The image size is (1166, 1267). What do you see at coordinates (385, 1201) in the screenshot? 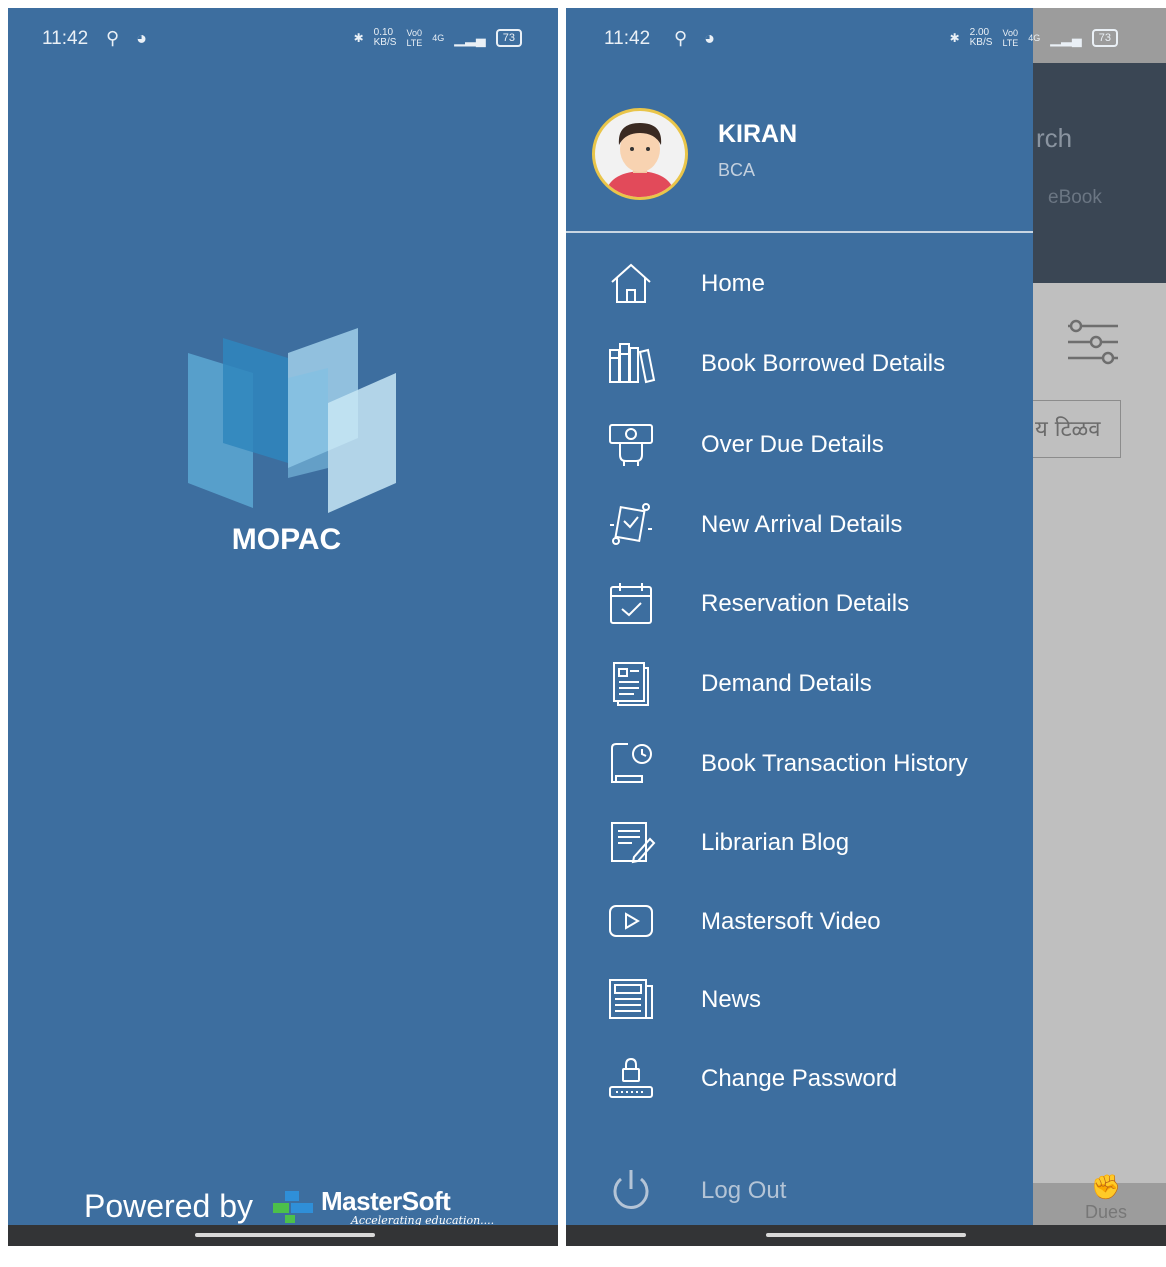
I see `vendor-name: MasterSoft` at bounding box center [385, 1201].